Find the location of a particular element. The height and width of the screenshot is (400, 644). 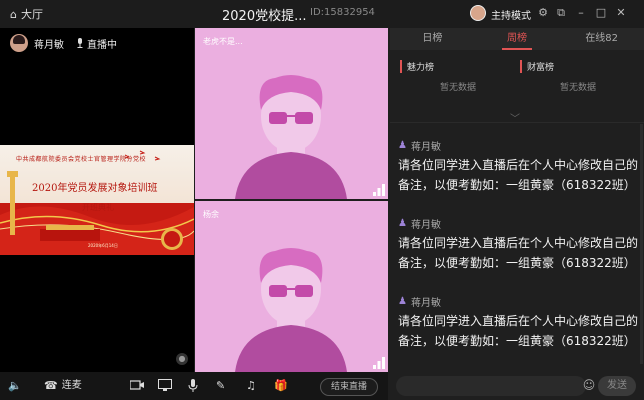

wealth-ranking-empty: 暂无数据 is located at coordinates (578, 88).